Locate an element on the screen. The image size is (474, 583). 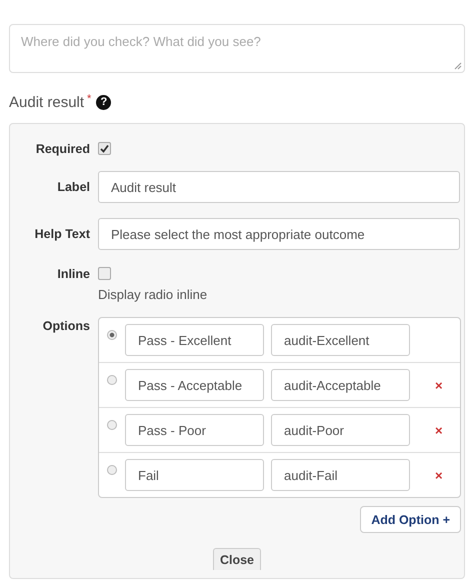
option-label-input: Pass - Acceptable is located at coordinates (194, 385).